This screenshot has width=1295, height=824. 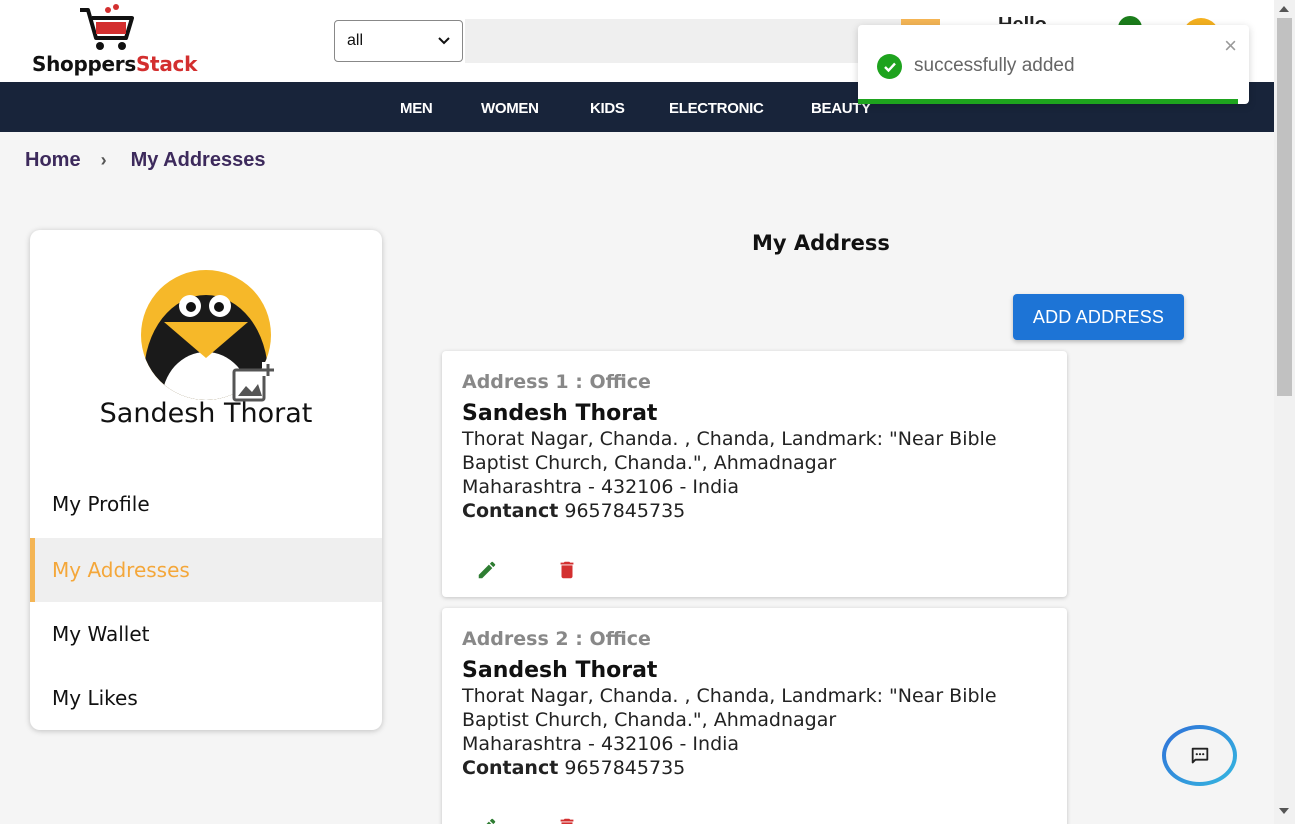 What do you see at coordinates (607, 108) in the screenshot?
I see `nav-kids: KIDS` at bounding box center [607, 108].